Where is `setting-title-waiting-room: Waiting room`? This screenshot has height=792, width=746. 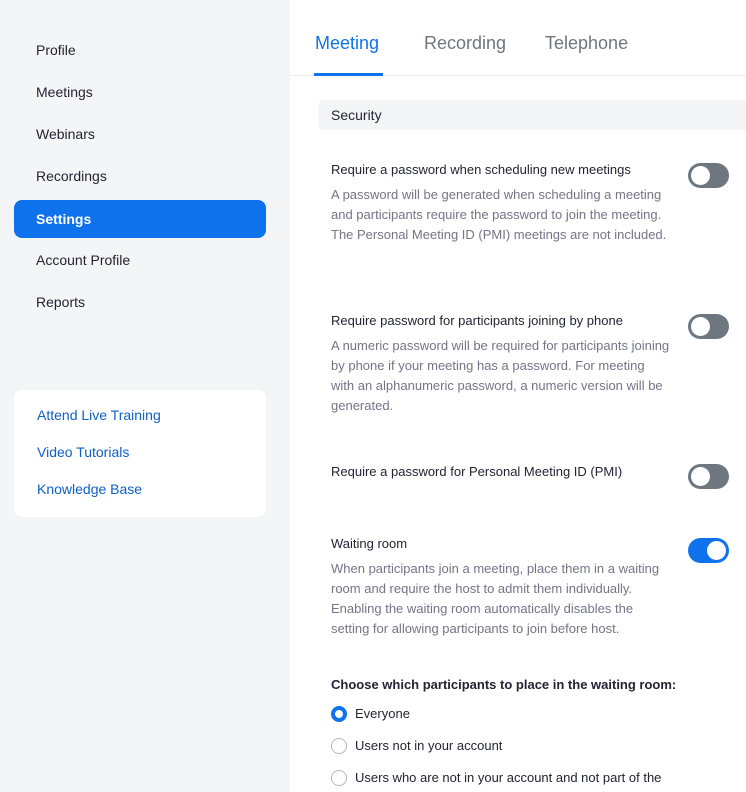
setting-title-waiting-room: Waiting room is located at coordinates (369, 543).